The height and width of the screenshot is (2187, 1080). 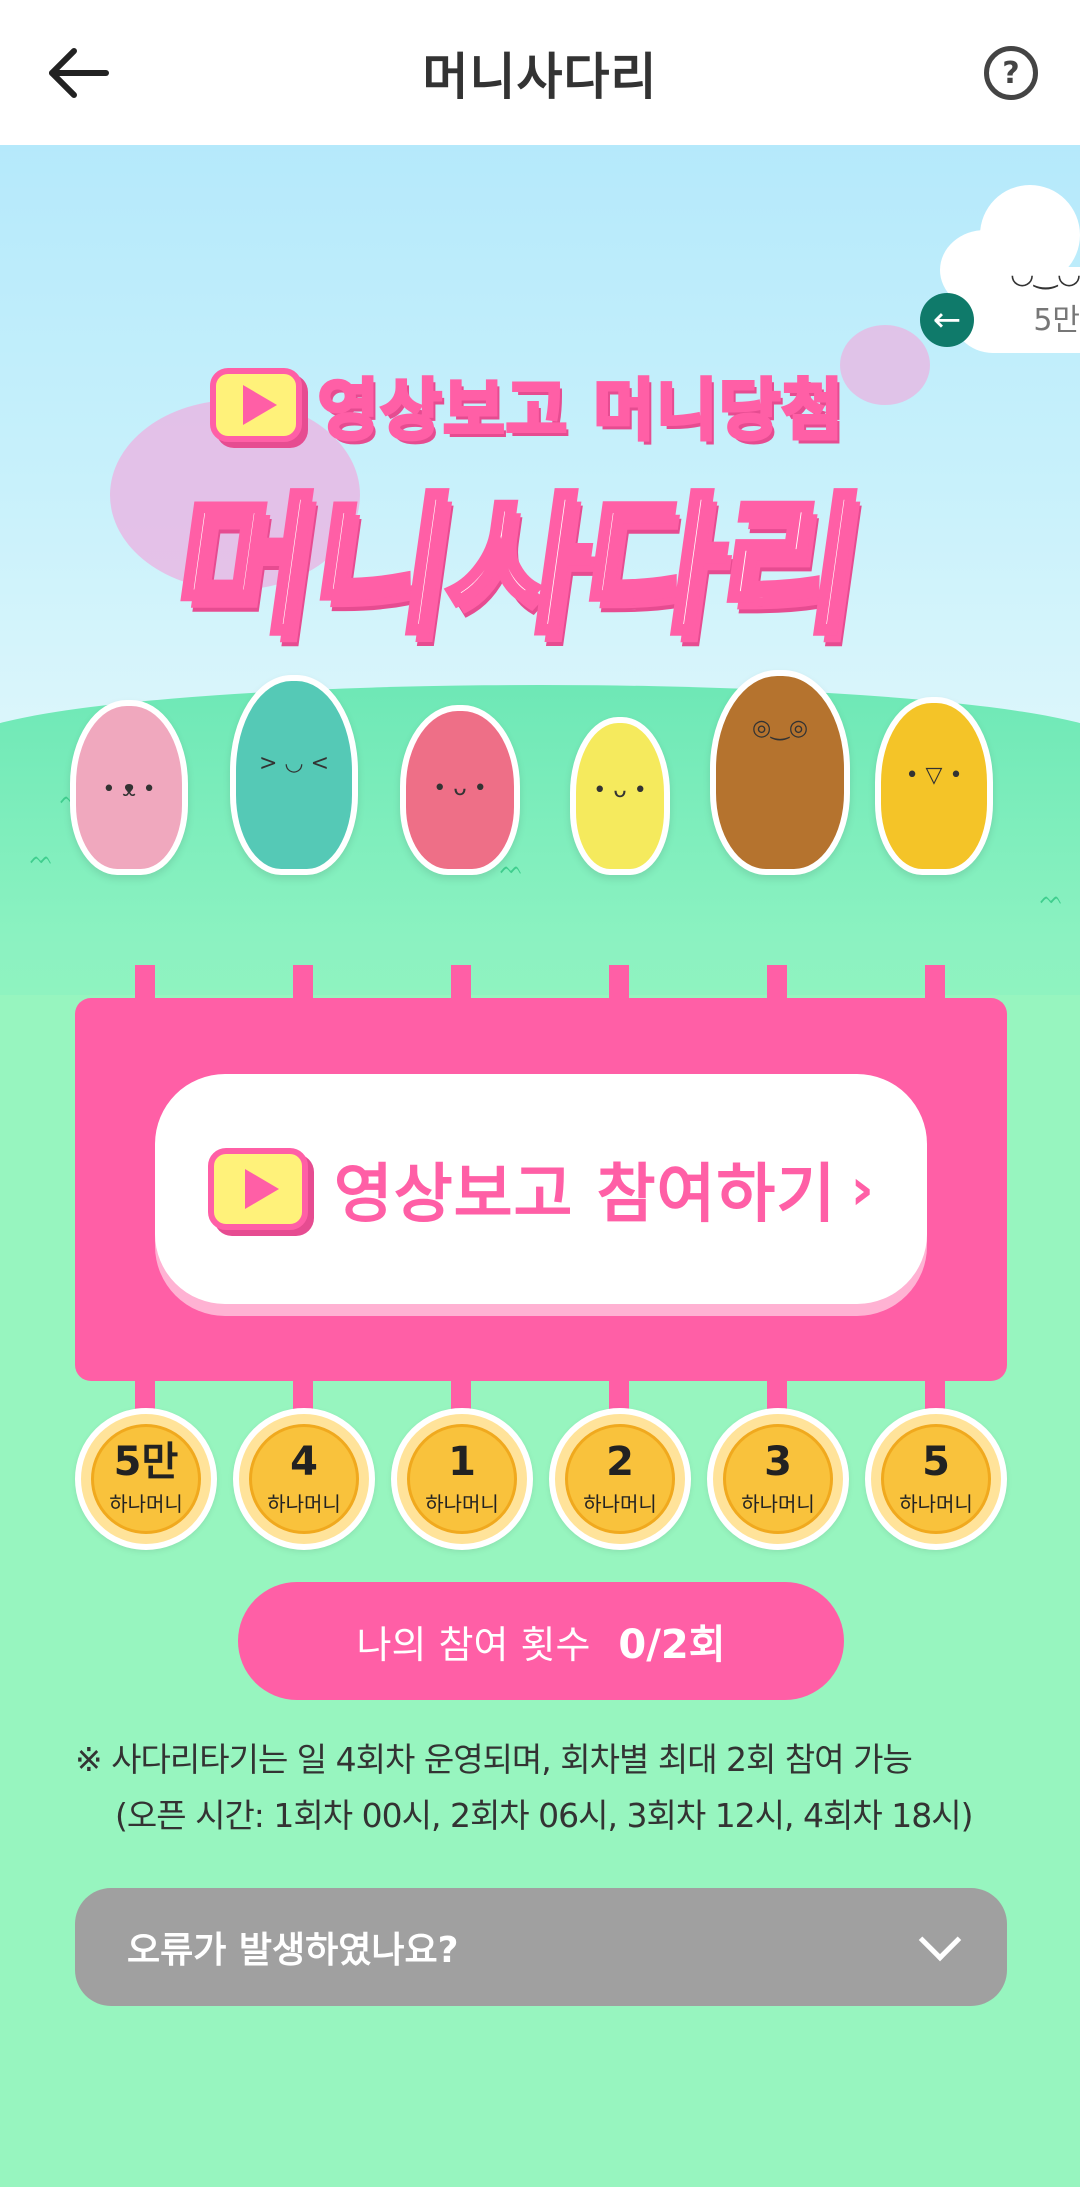 I want to click on error-report-accordion: 오류가 발생하였나요?, so click(x=541, y=1947).